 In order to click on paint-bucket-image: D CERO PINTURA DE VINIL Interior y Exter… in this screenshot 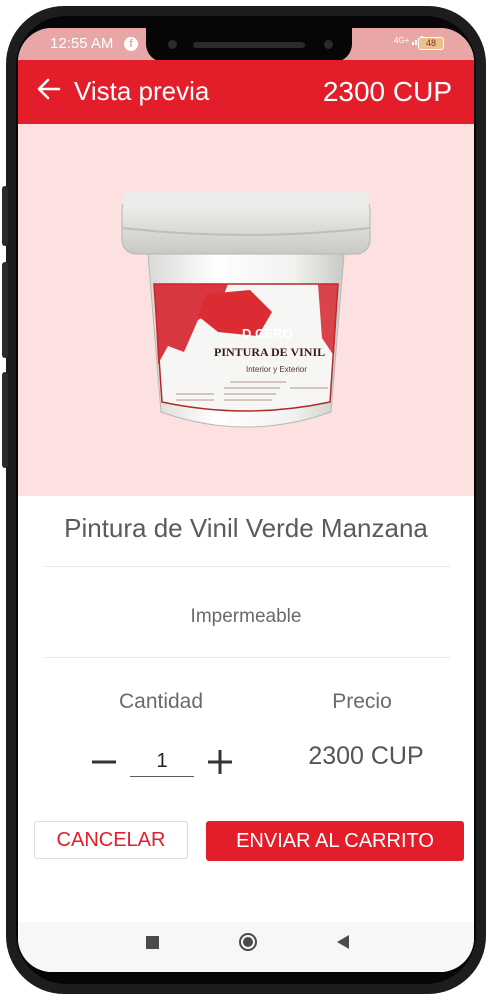, I will do `click(246, 310)`.